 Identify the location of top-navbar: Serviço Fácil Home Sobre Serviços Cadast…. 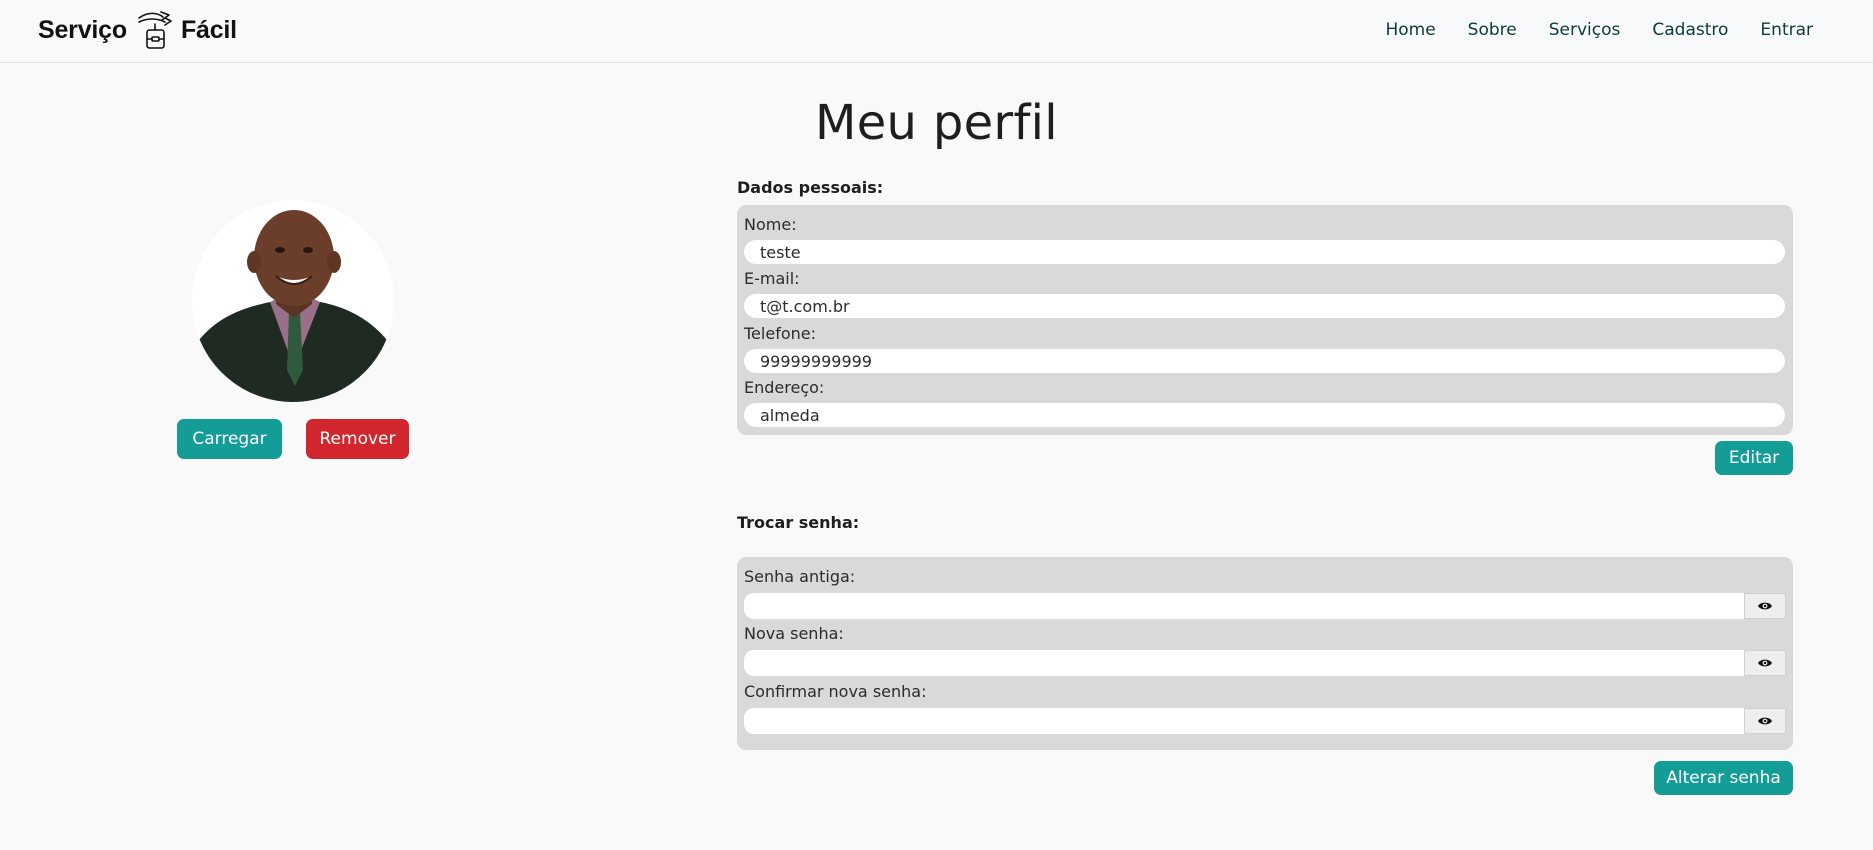
(936, 31).